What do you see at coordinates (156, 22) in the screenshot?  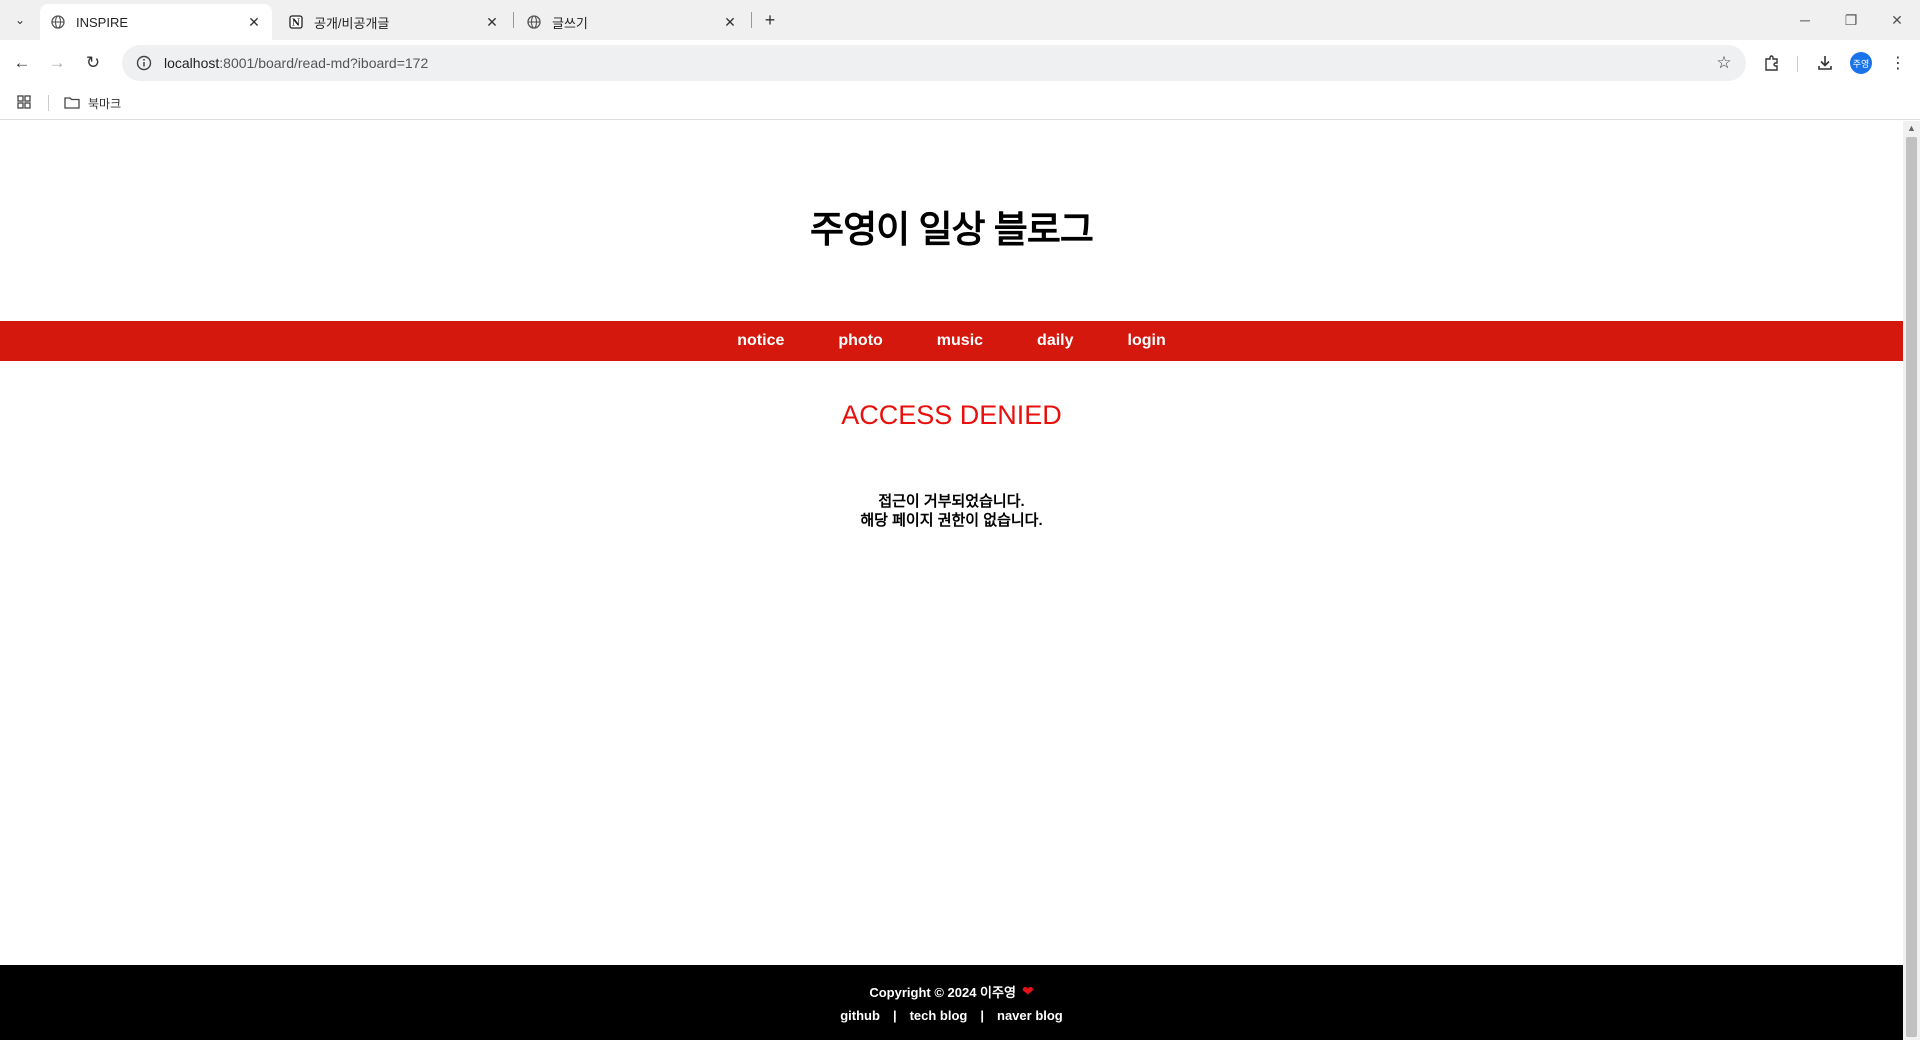 I see `tab-inspire: INSPIRE ✕` at bounding box center [156, 22].